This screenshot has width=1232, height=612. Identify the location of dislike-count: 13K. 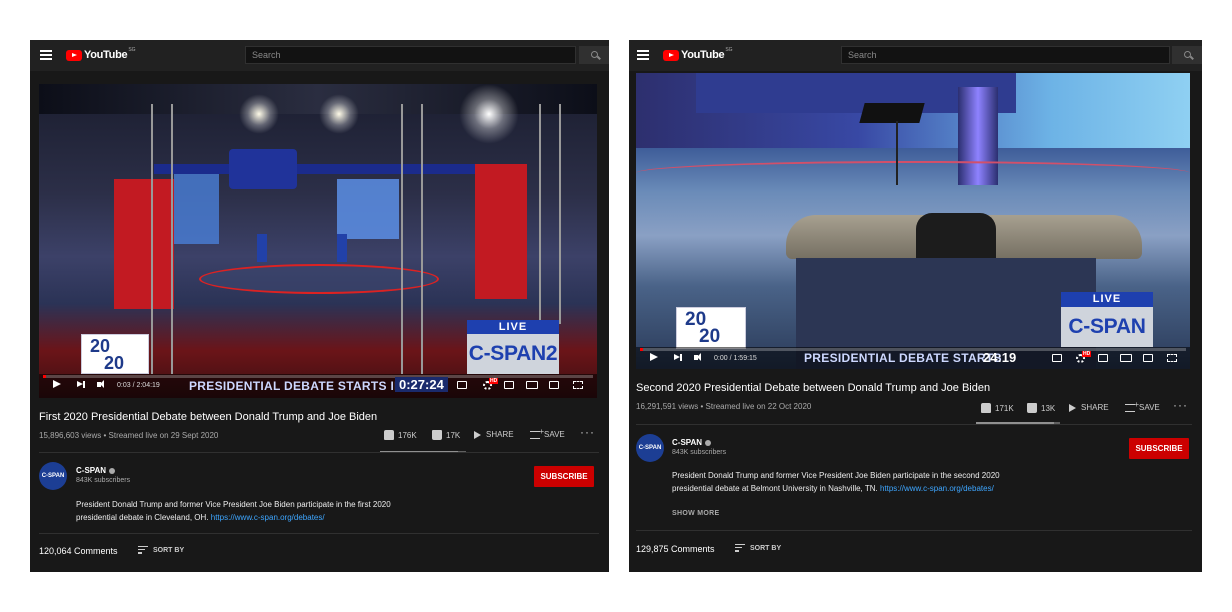
(1048, 408).